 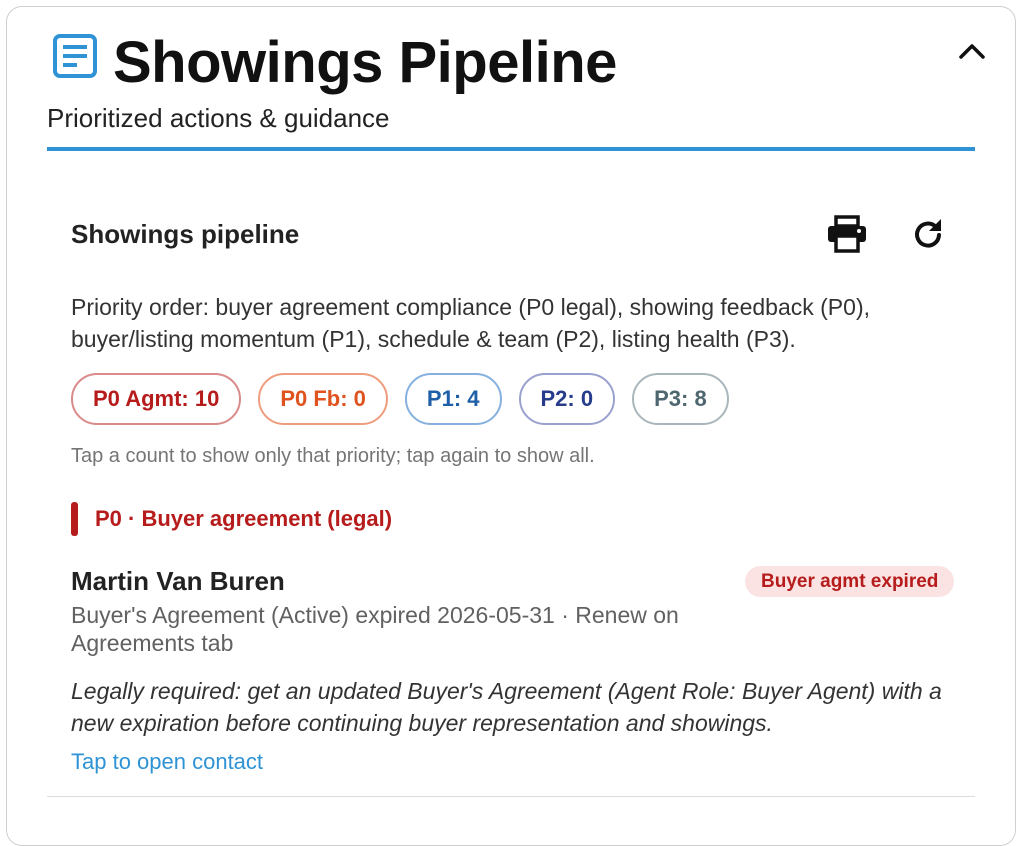 I want to click on contact-name: Martin Van Buren, so click(x=178, y=581).